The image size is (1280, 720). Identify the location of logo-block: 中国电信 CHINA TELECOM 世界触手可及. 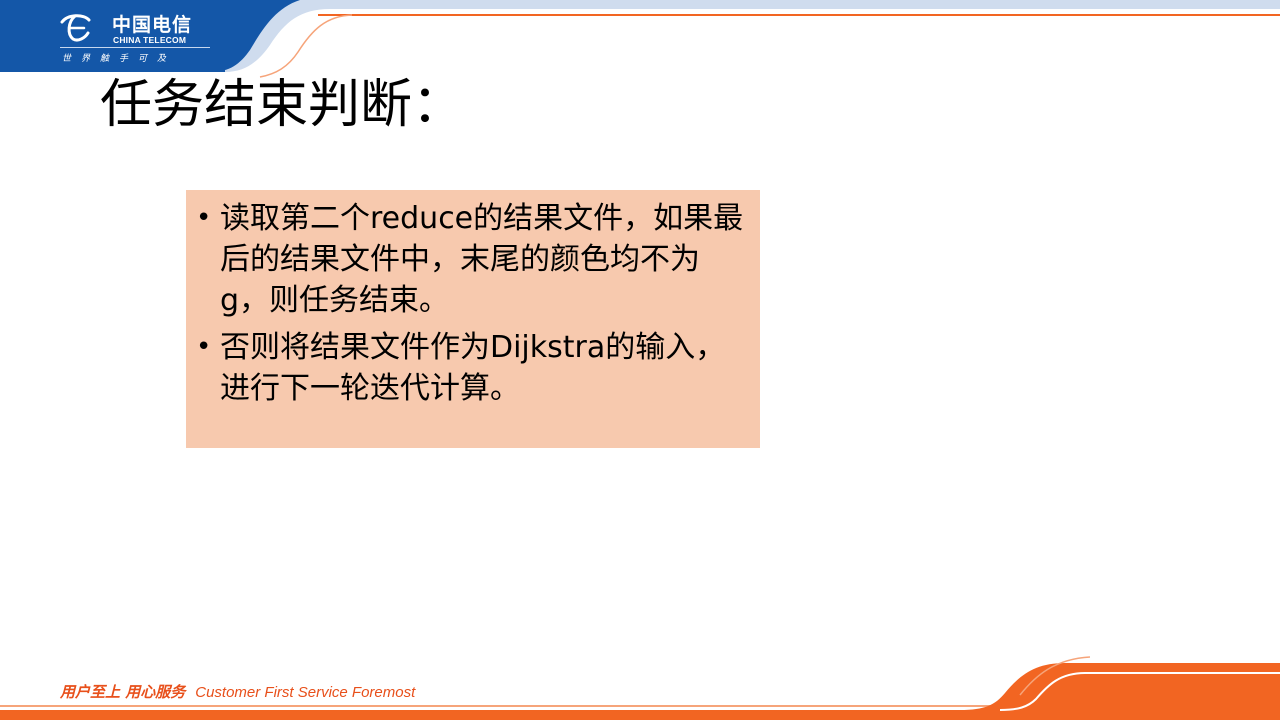
(112, 36).